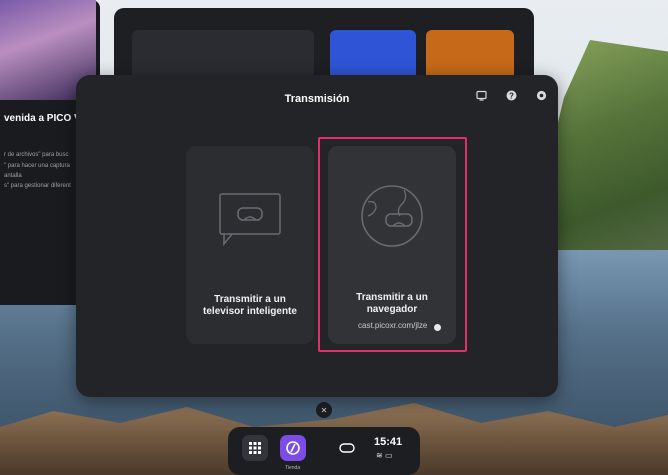 This screenshot has height=475, width=668. I want to click on help-icon: ?, so click(511, 95).